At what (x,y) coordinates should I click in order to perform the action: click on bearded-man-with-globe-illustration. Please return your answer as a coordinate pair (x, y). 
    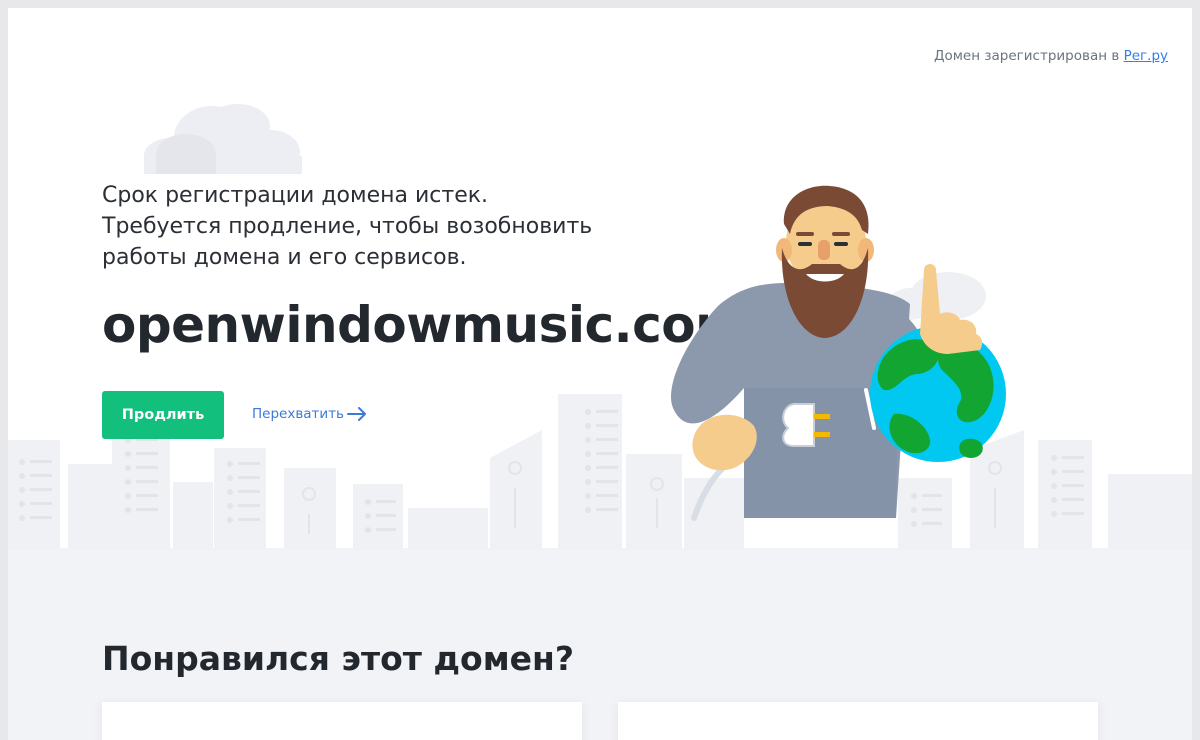
    Looking at the image, I should click on (838, 353).